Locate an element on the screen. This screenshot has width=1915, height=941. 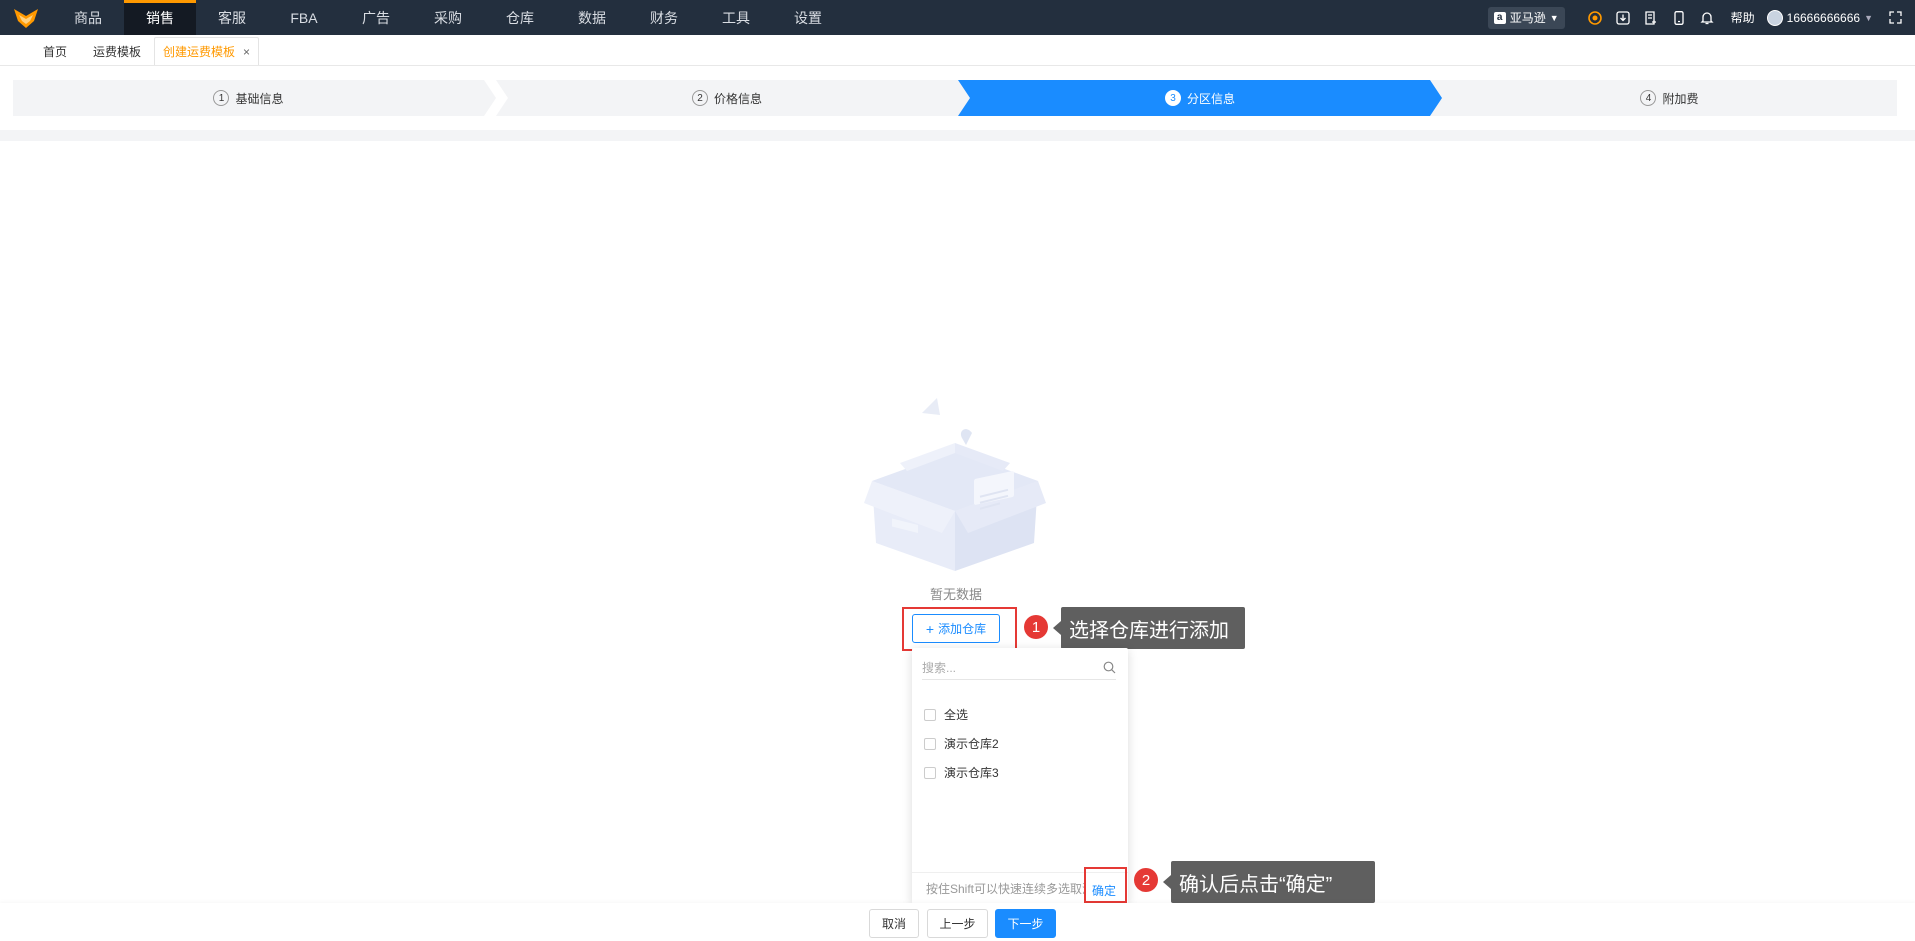
fullscreen-icon is located at coordinates (1895, 17).